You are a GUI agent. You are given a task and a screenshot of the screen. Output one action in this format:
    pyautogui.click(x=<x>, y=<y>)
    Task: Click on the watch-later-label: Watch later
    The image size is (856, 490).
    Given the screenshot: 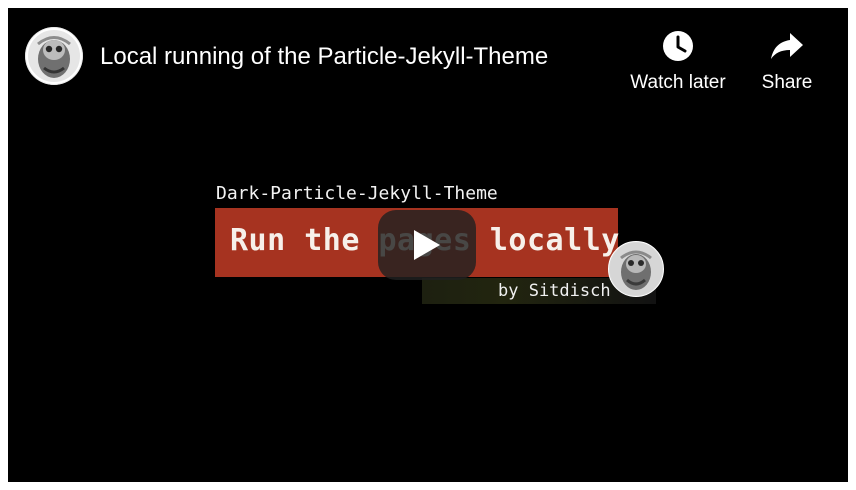 What is the action you would take?
    pyautogui.click(x=678, y=82)
    